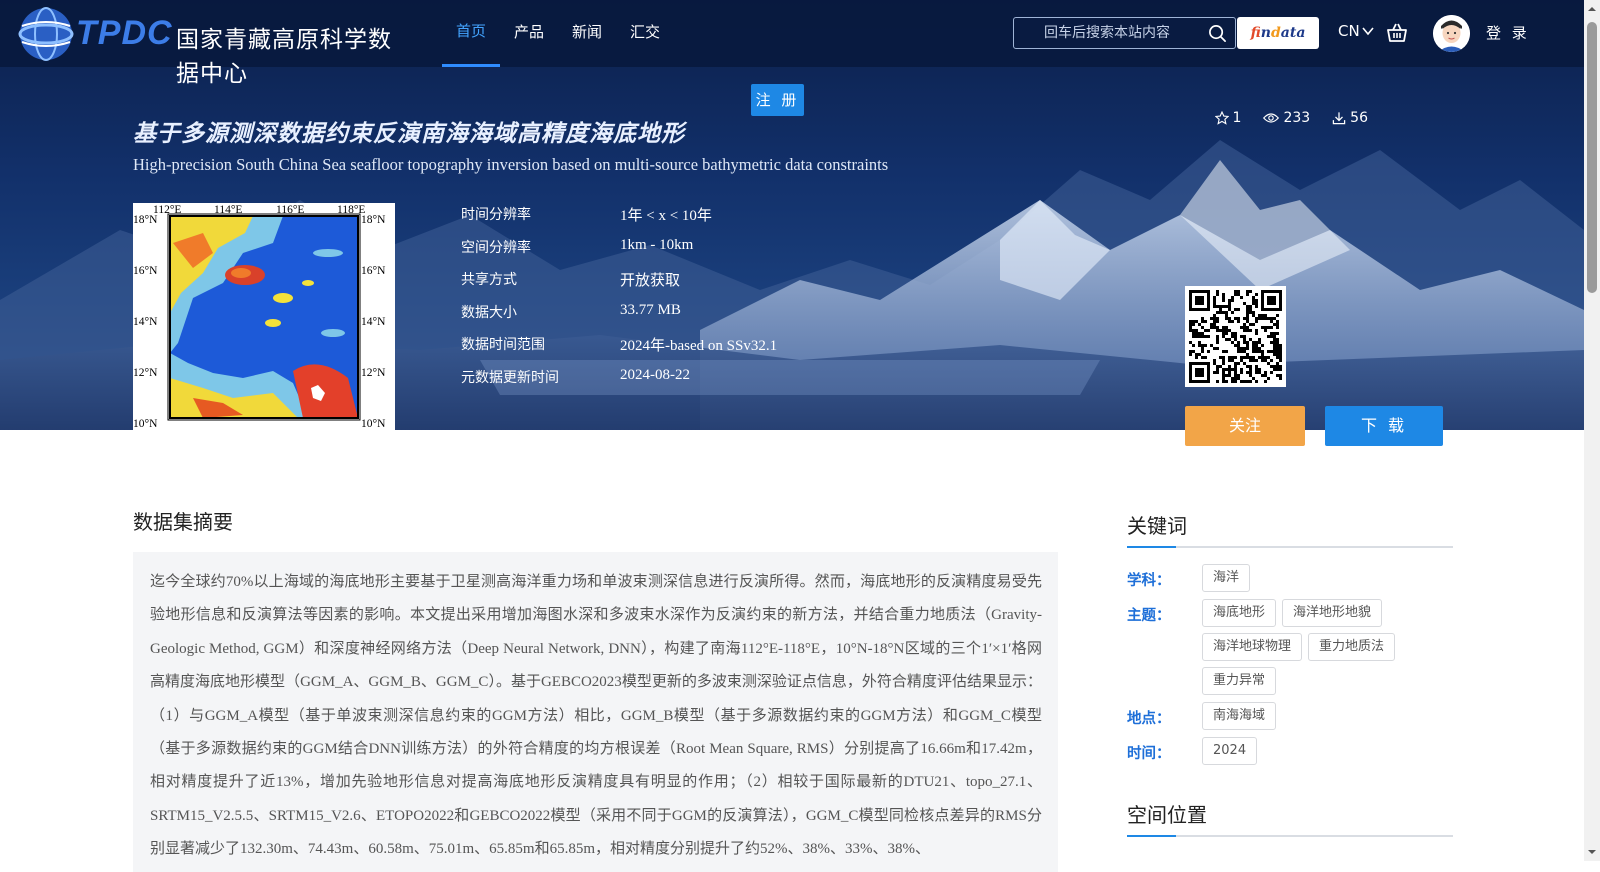 This screenshot has width=1600, height=872. Describe the element at coordinates (666, 216) in the screenshot. I see `meta-value: 1年 < x < 10年` at that location.